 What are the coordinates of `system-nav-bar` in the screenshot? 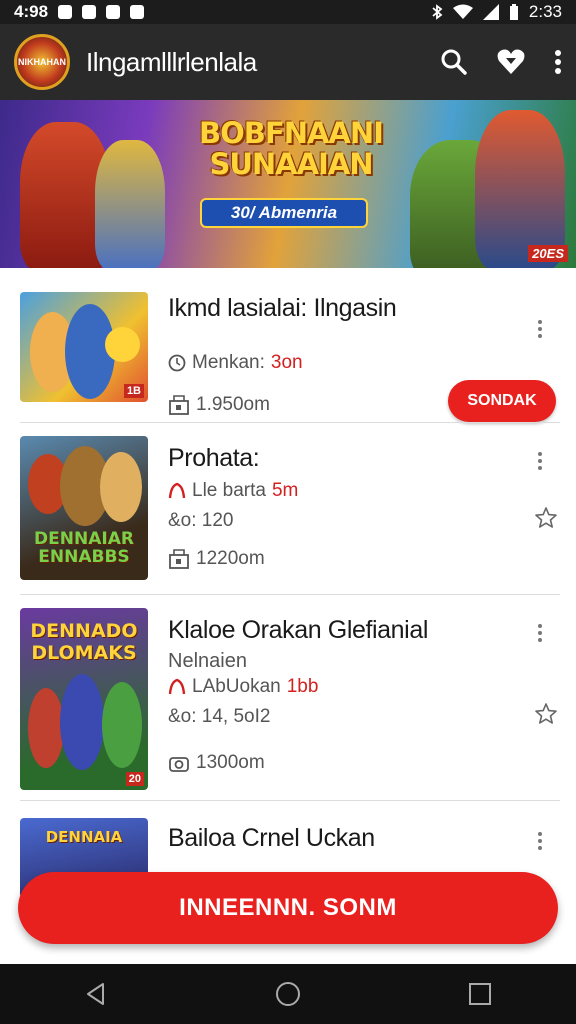 It's located at (288, 994).